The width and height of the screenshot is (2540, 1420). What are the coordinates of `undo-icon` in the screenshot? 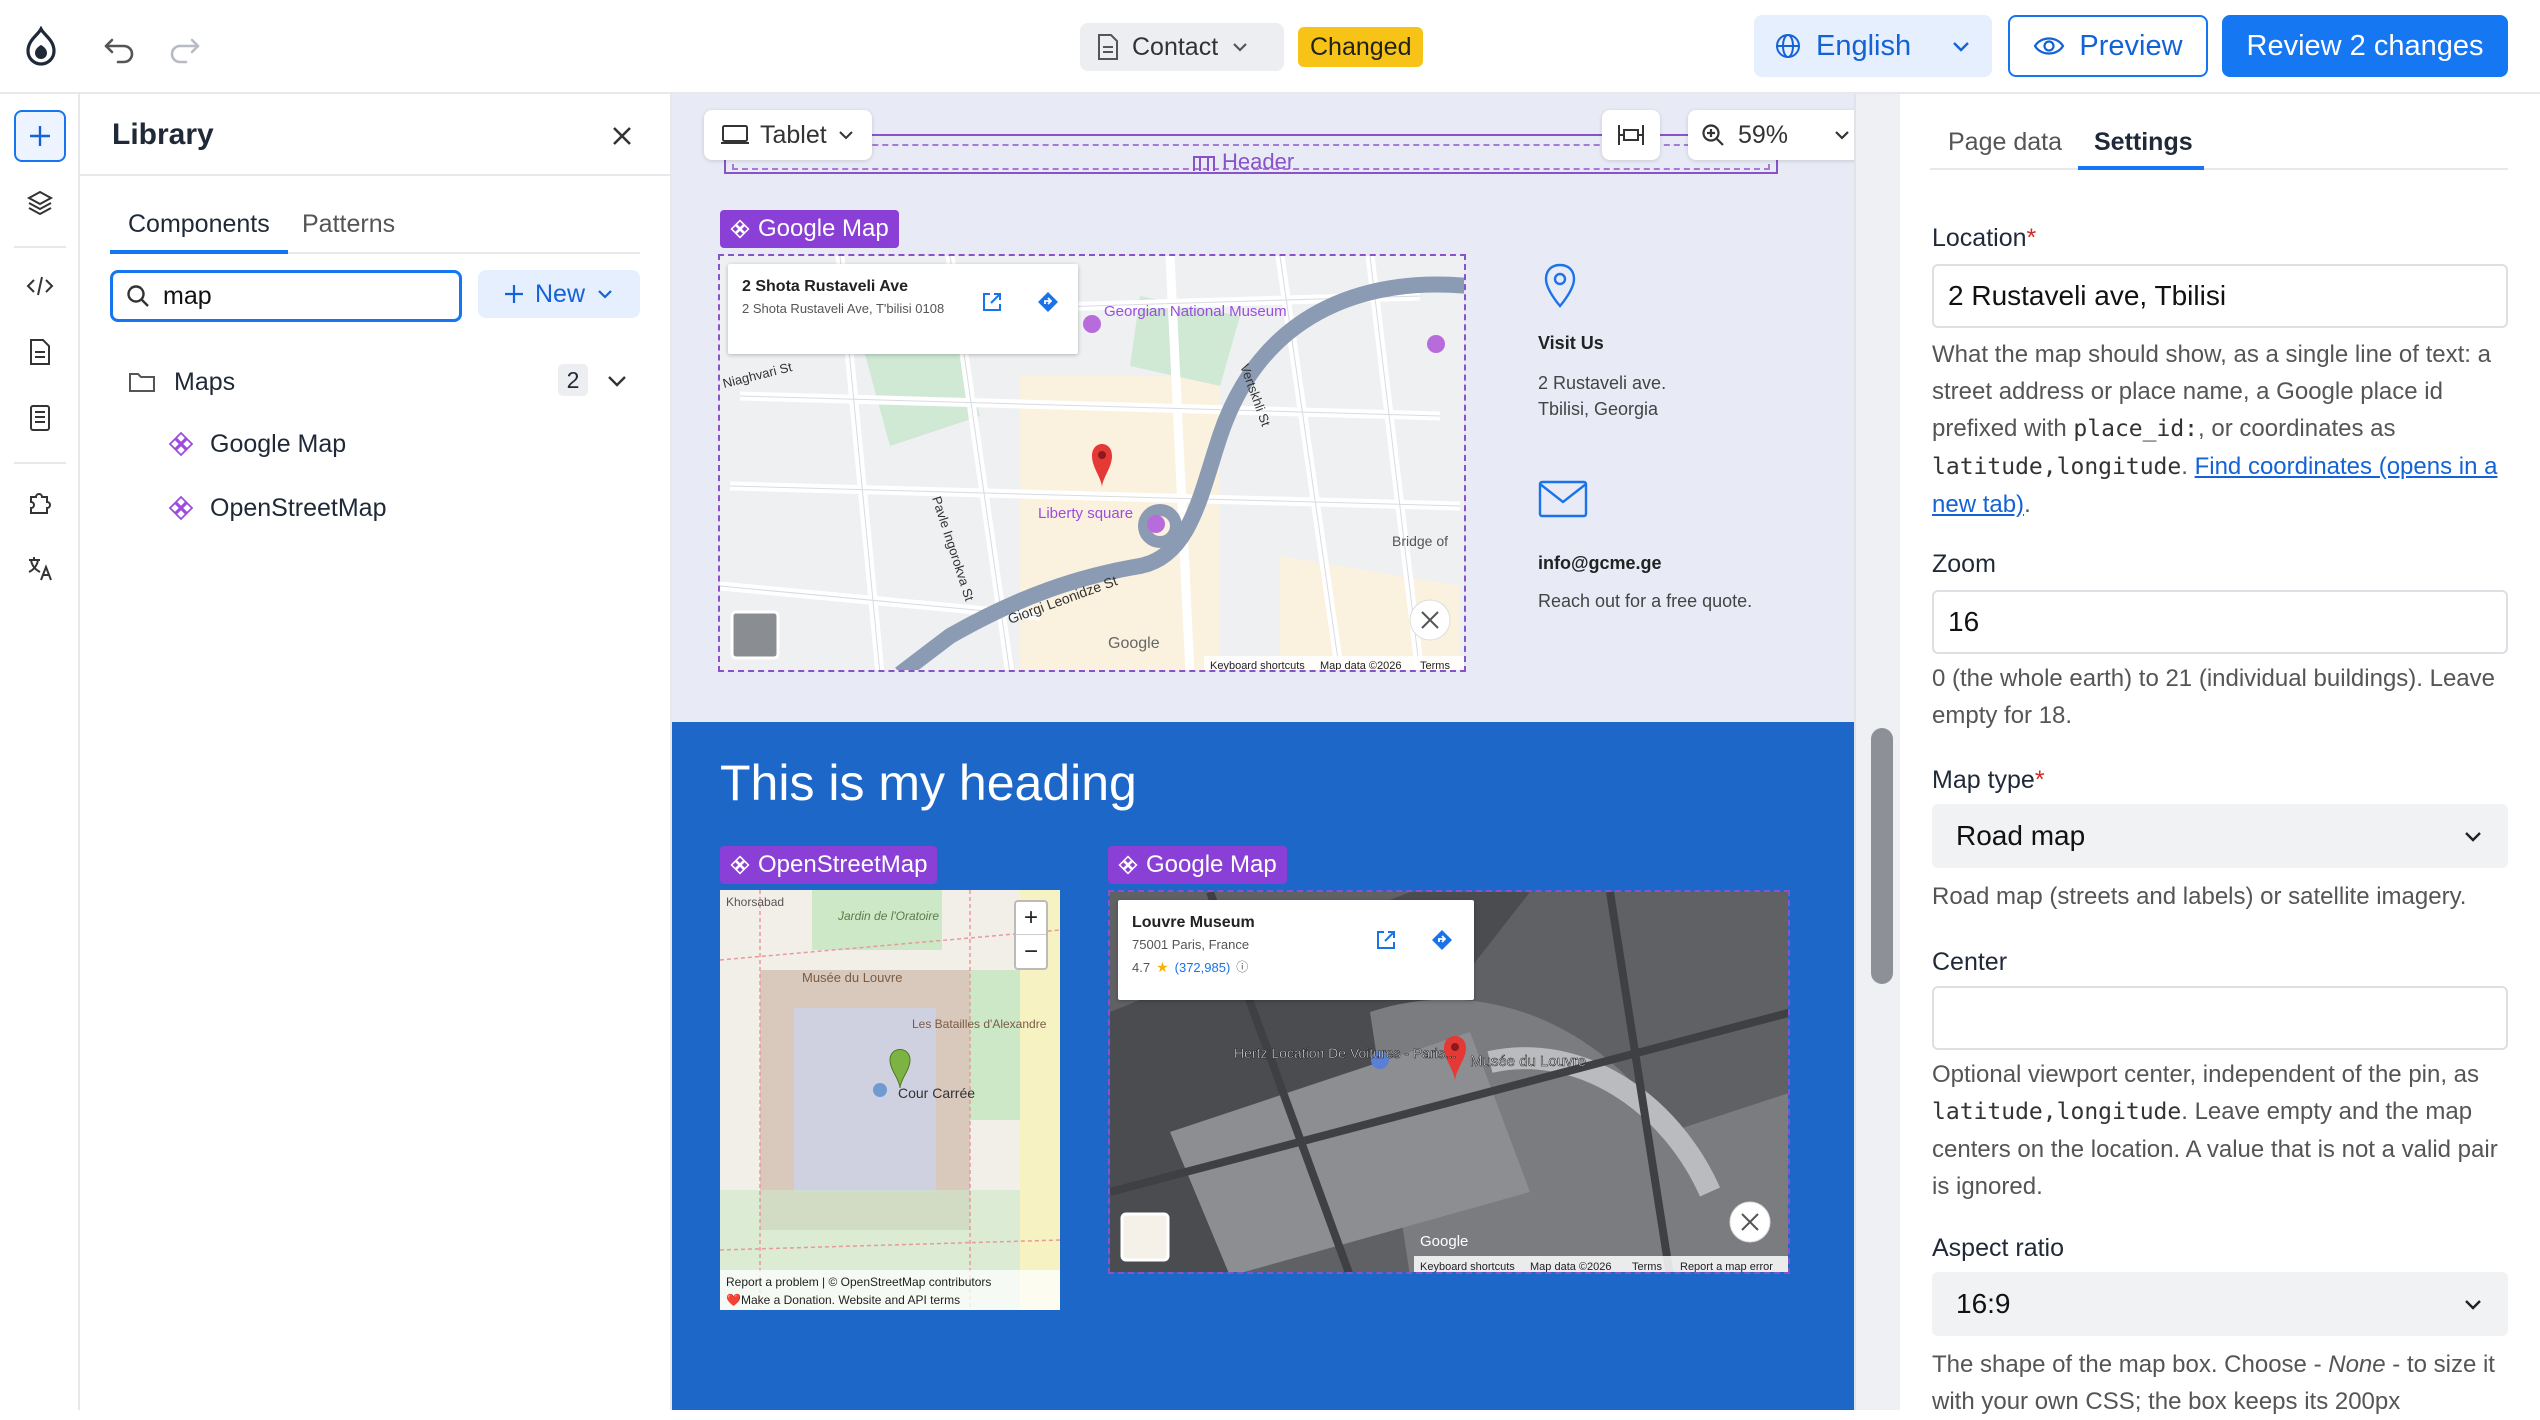 It's located at (120, 48).